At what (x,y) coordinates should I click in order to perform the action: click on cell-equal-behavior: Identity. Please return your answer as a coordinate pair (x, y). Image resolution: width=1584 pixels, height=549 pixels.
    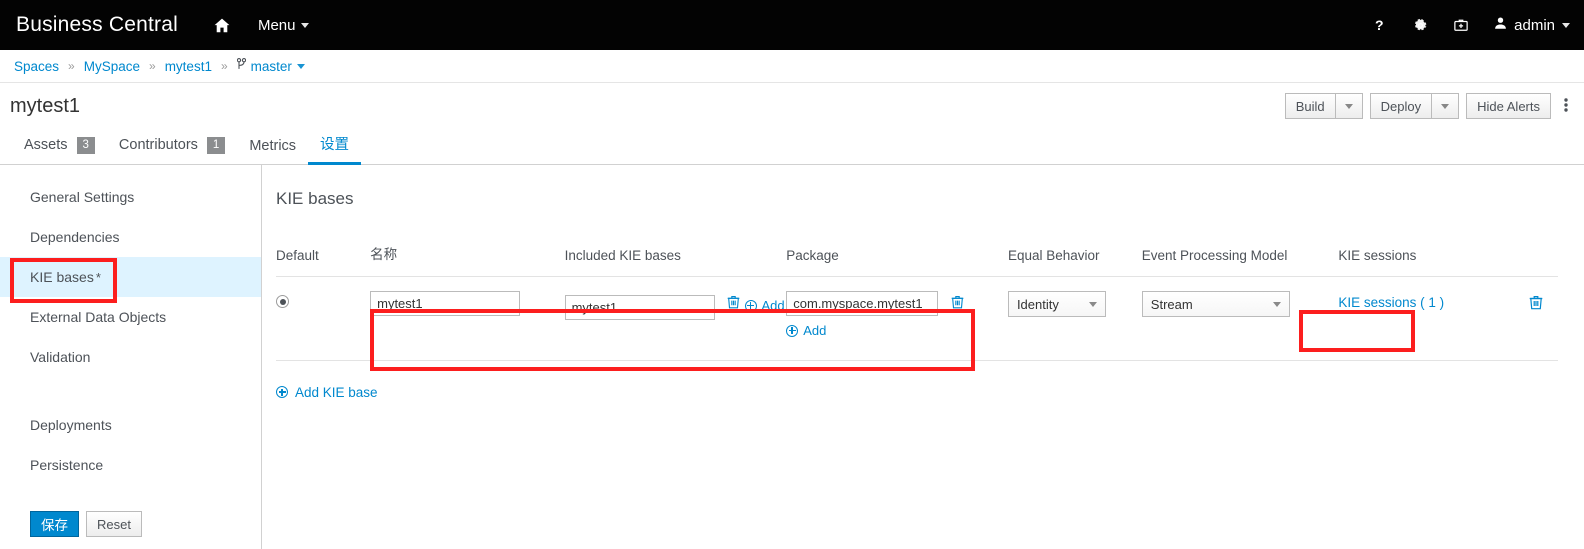
    Looking at the image, I should click on (1074, 318).